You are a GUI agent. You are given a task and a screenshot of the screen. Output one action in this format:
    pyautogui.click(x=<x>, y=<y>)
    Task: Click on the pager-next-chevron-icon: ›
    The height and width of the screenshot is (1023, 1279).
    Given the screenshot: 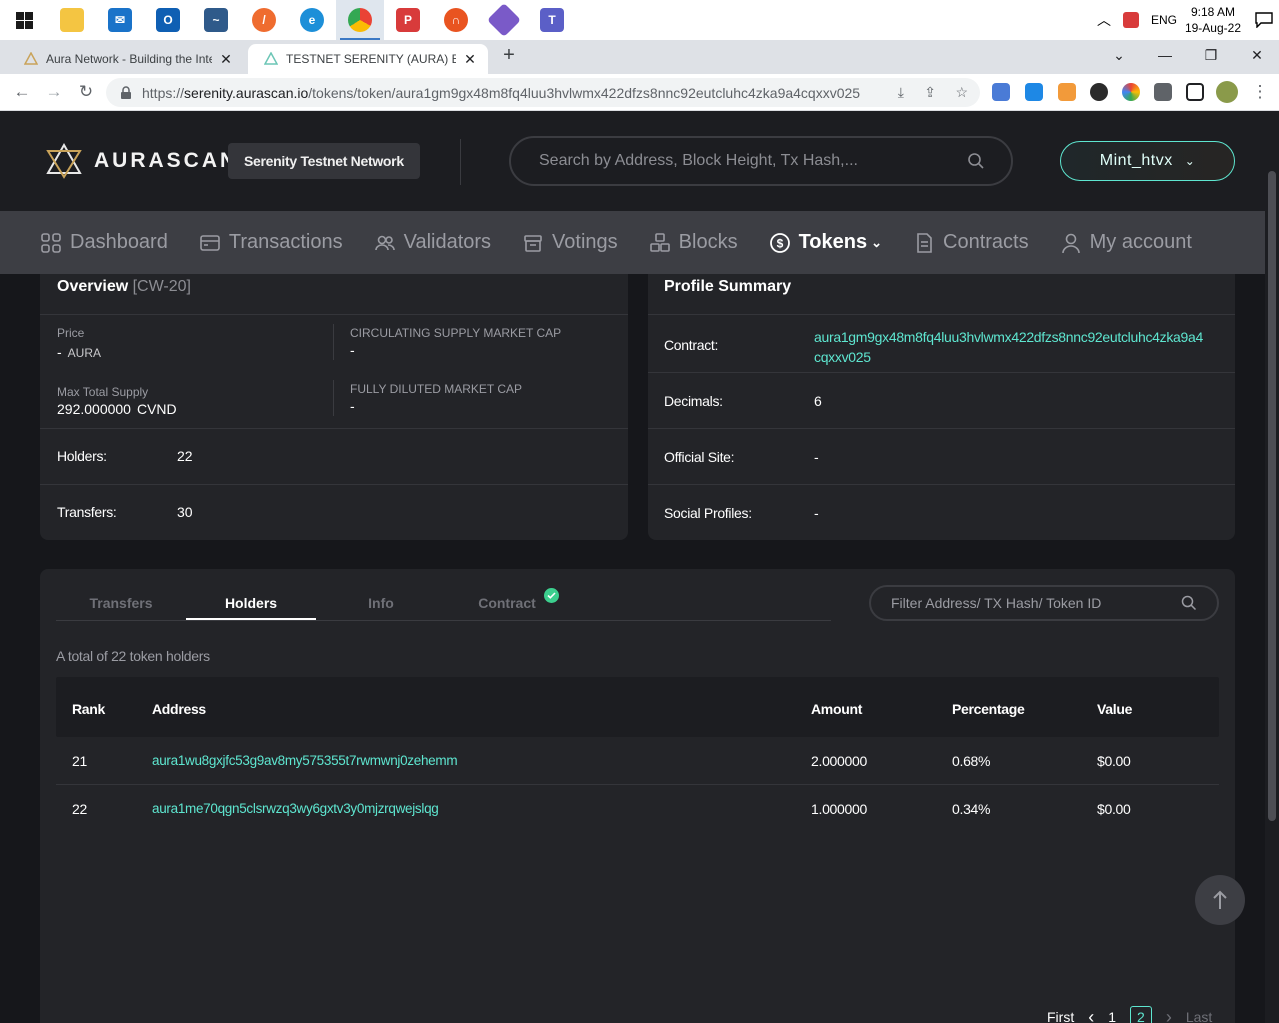 What is the action you would take?
    pyautogui.click(x=1169, y=1015)
    